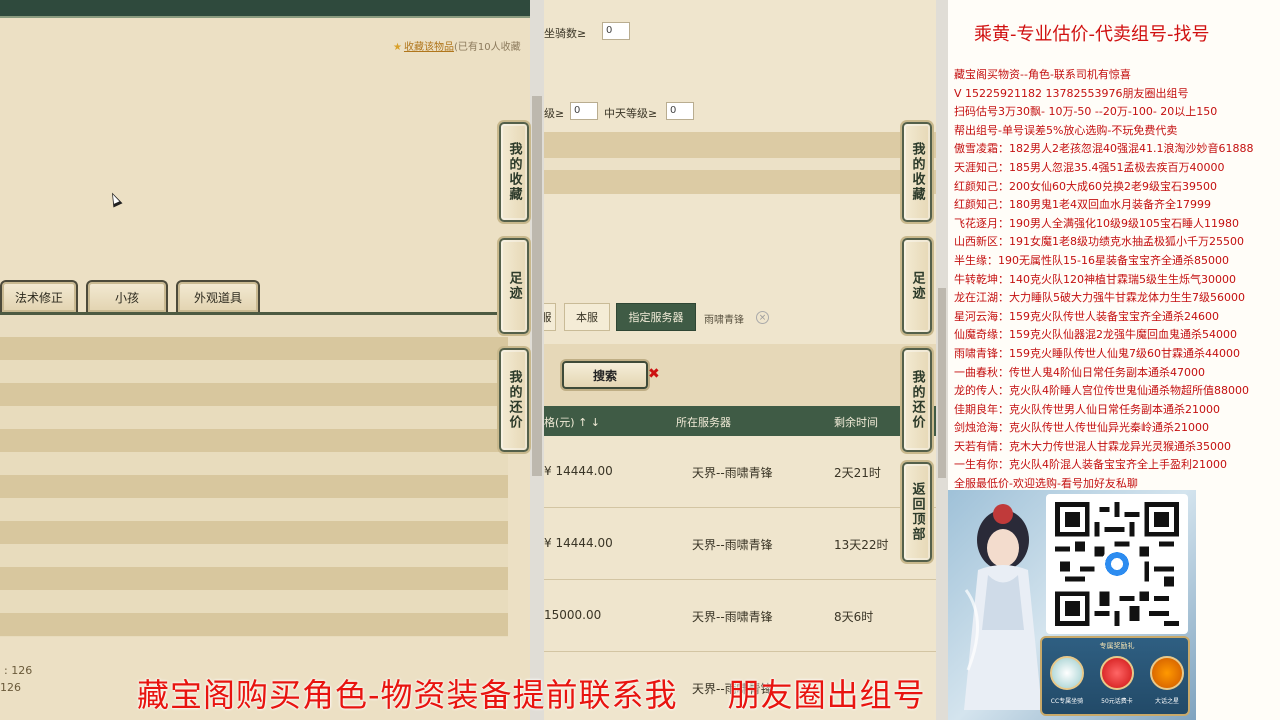 The height and width of the screenshot is (720, 1280). I want to click on ad-line: 一生有你：克火队4阶混人装备宝宝齐全上手盈利21000, so click(1090, 465).